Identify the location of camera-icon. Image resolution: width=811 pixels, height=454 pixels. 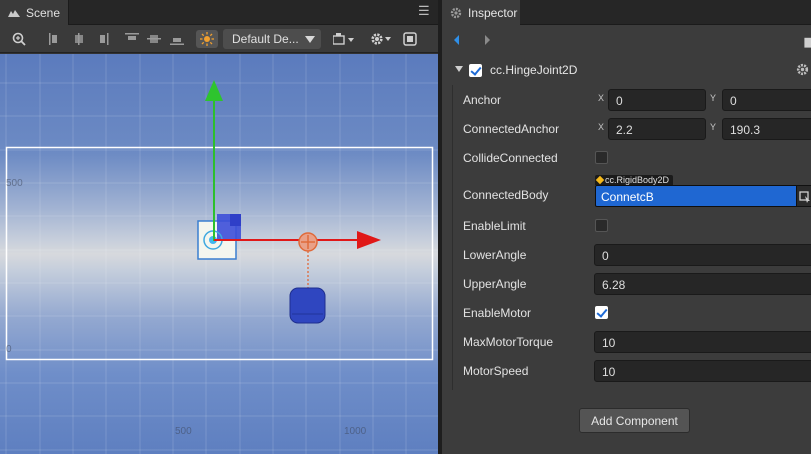
(343, 39).